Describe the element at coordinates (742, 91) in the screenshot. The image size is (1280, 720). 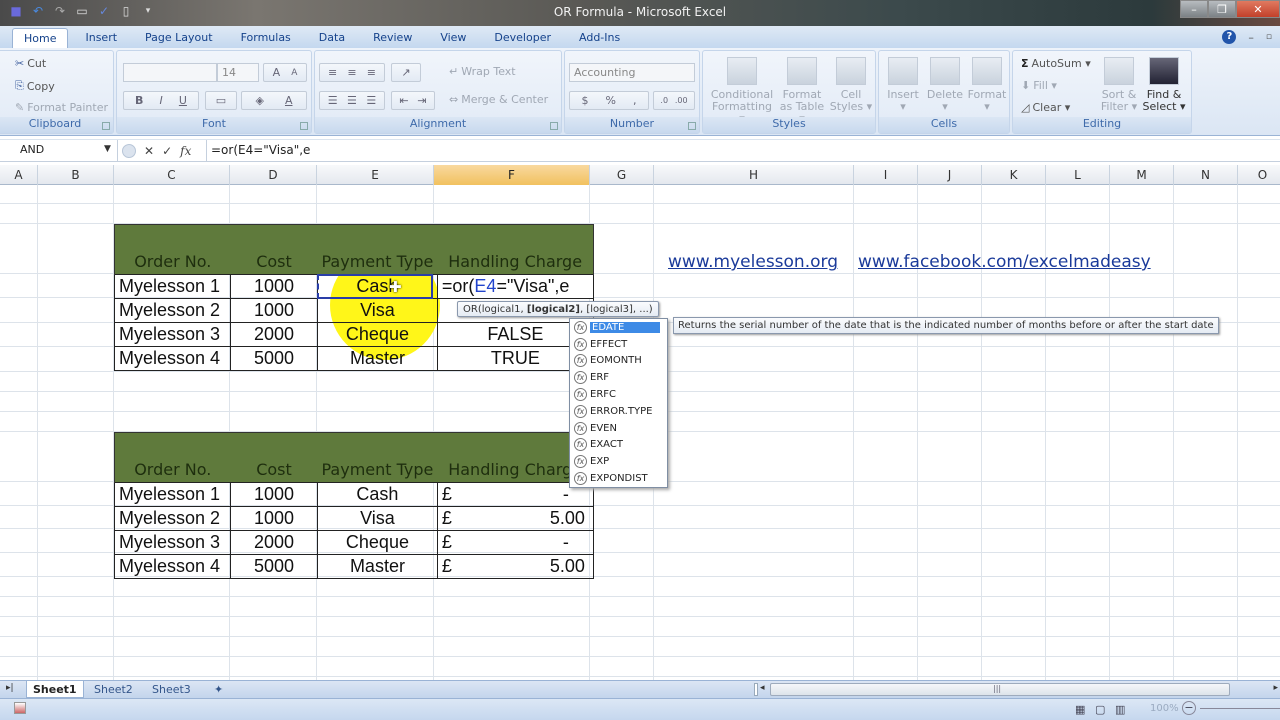
I see `conditional-formatting-button: ConditionalFormatting ▾` at that location.